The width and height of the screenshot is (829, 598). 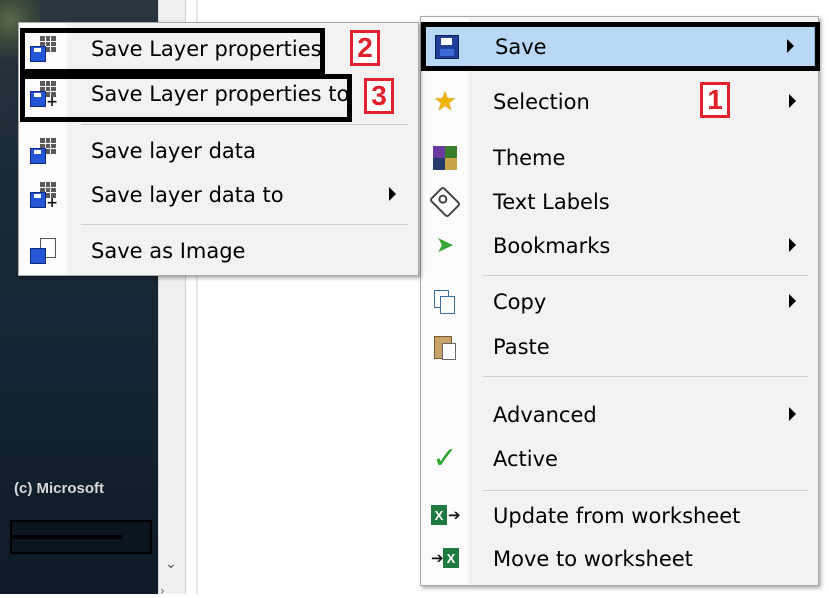 What do you see at coordinates (619, 158) in the screenshot?
I see `menu-item-theme: Theme` at bounding box center [619, 158].